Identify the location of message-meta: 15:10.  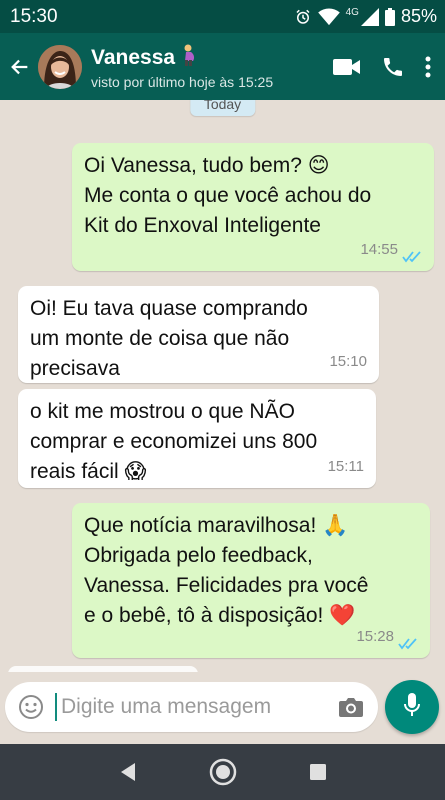
(348, 362).